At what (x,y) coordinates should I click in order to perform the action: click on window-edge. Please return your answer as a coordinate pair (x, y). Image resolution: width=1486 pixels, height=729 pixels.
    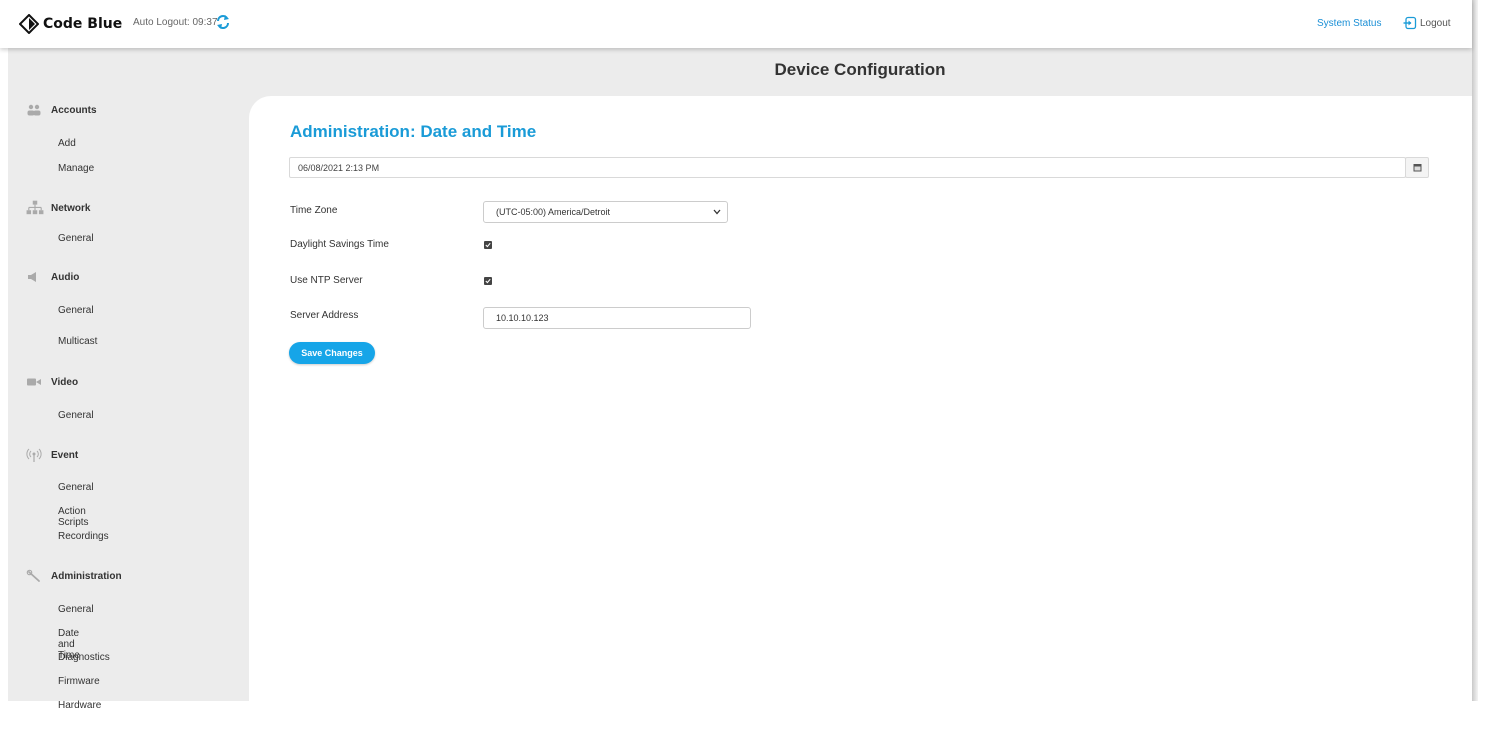
    Looking at the image, I should click on (1475, 352).